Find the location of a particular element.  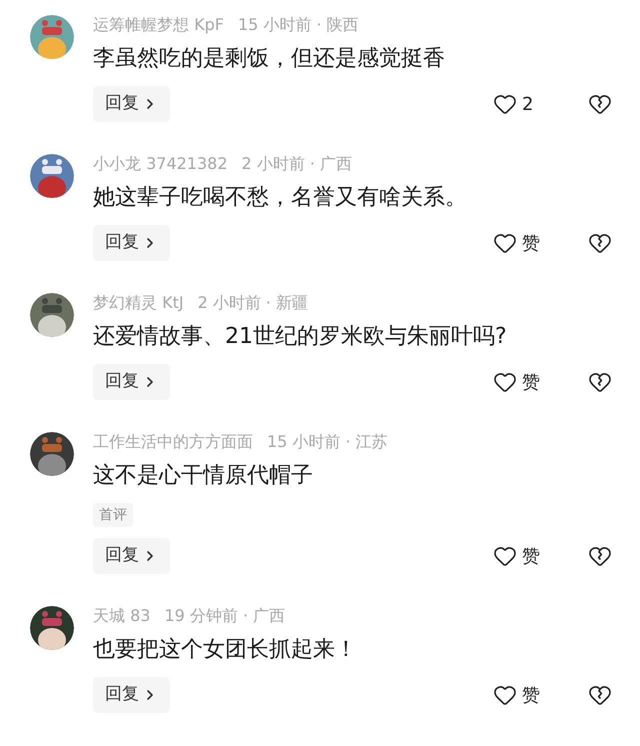

comment-text: 李虽然吃的是剩饭，但还是感觉挺香 is located at coordinates (269, 59).